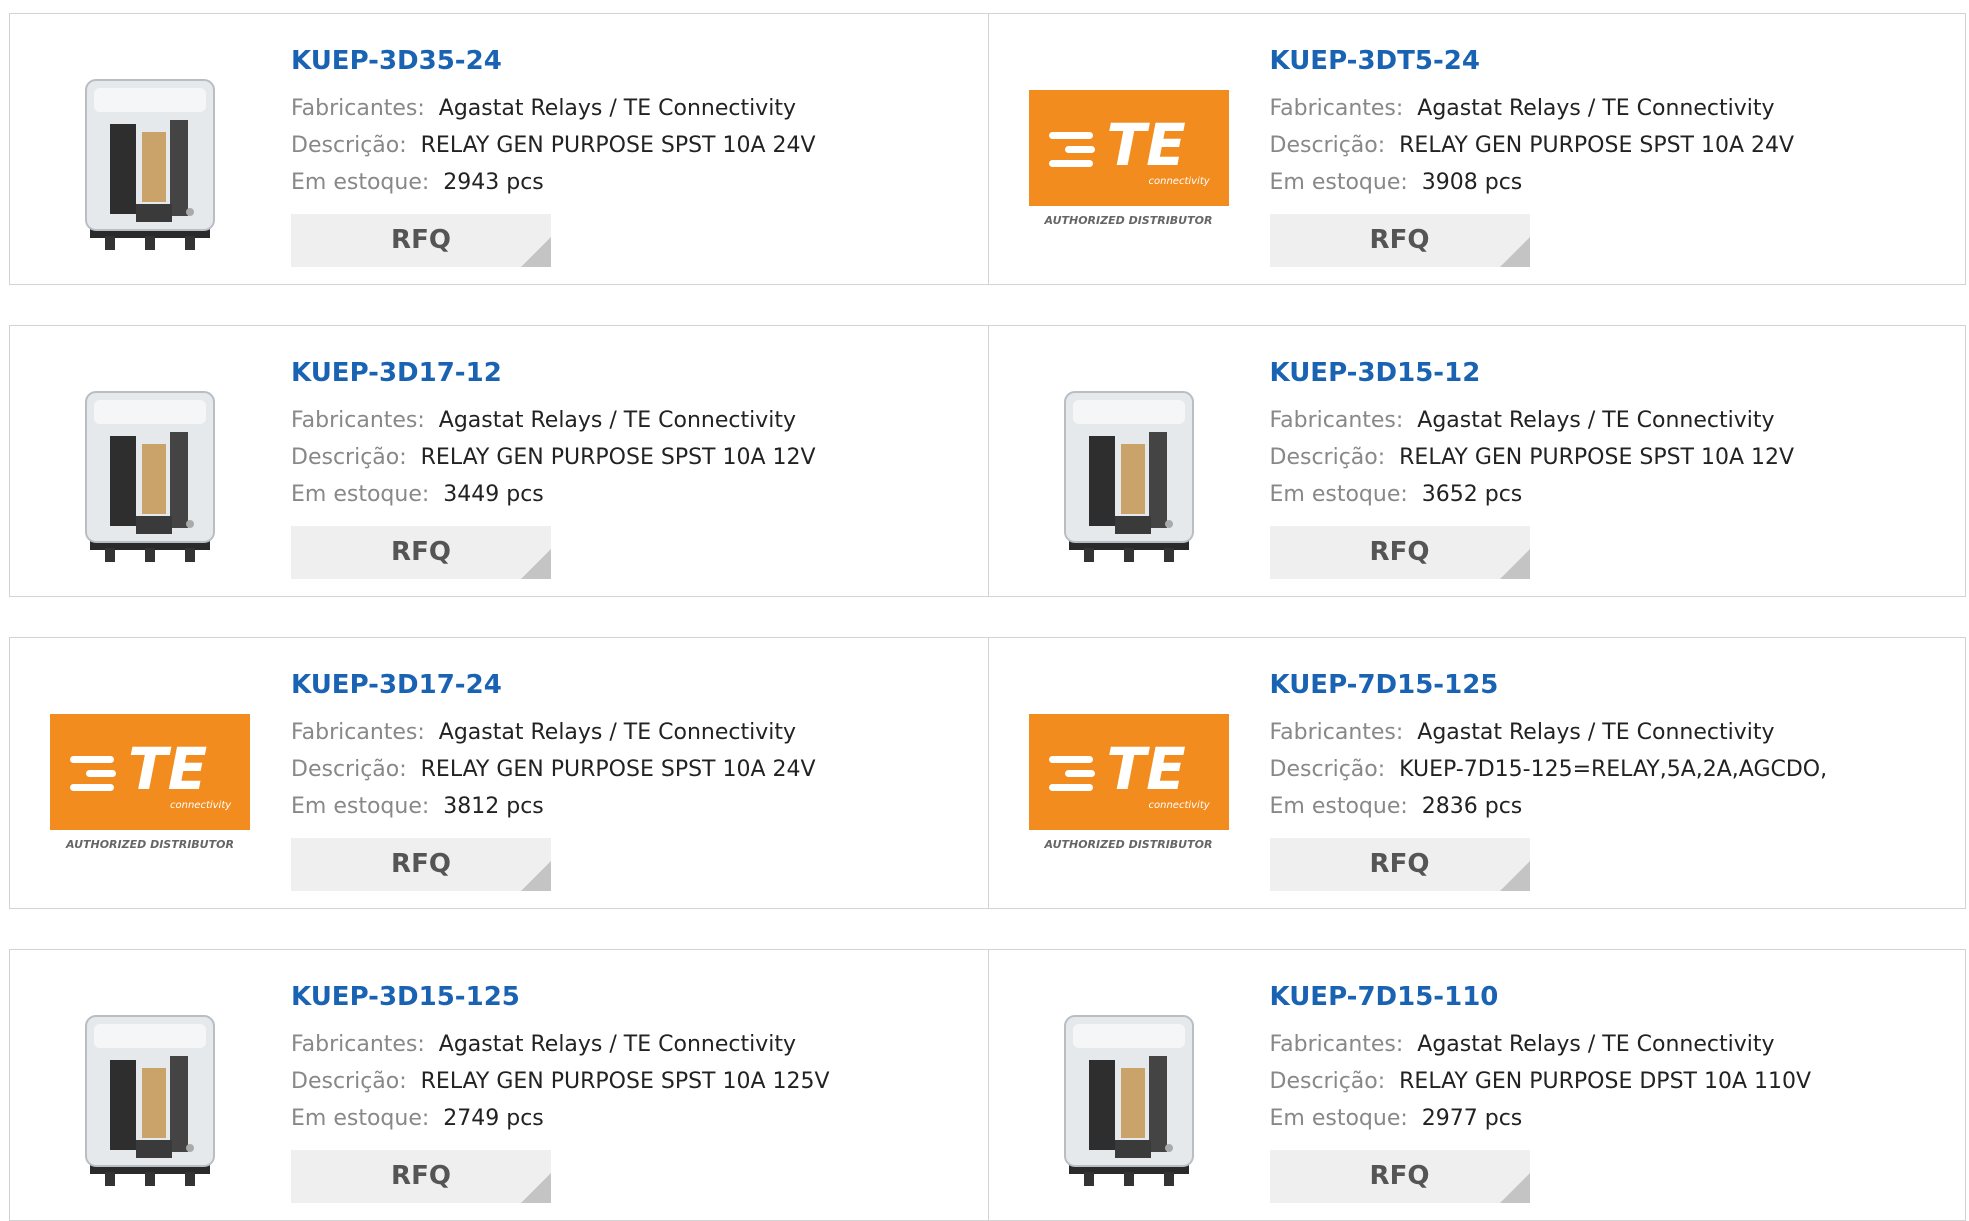  Describe the element at coordinates (1613, 769) in the screenshot. I see `description-value: KUEP-7D15-125=RELAY,5A,2A,AGCDO,` at that location.